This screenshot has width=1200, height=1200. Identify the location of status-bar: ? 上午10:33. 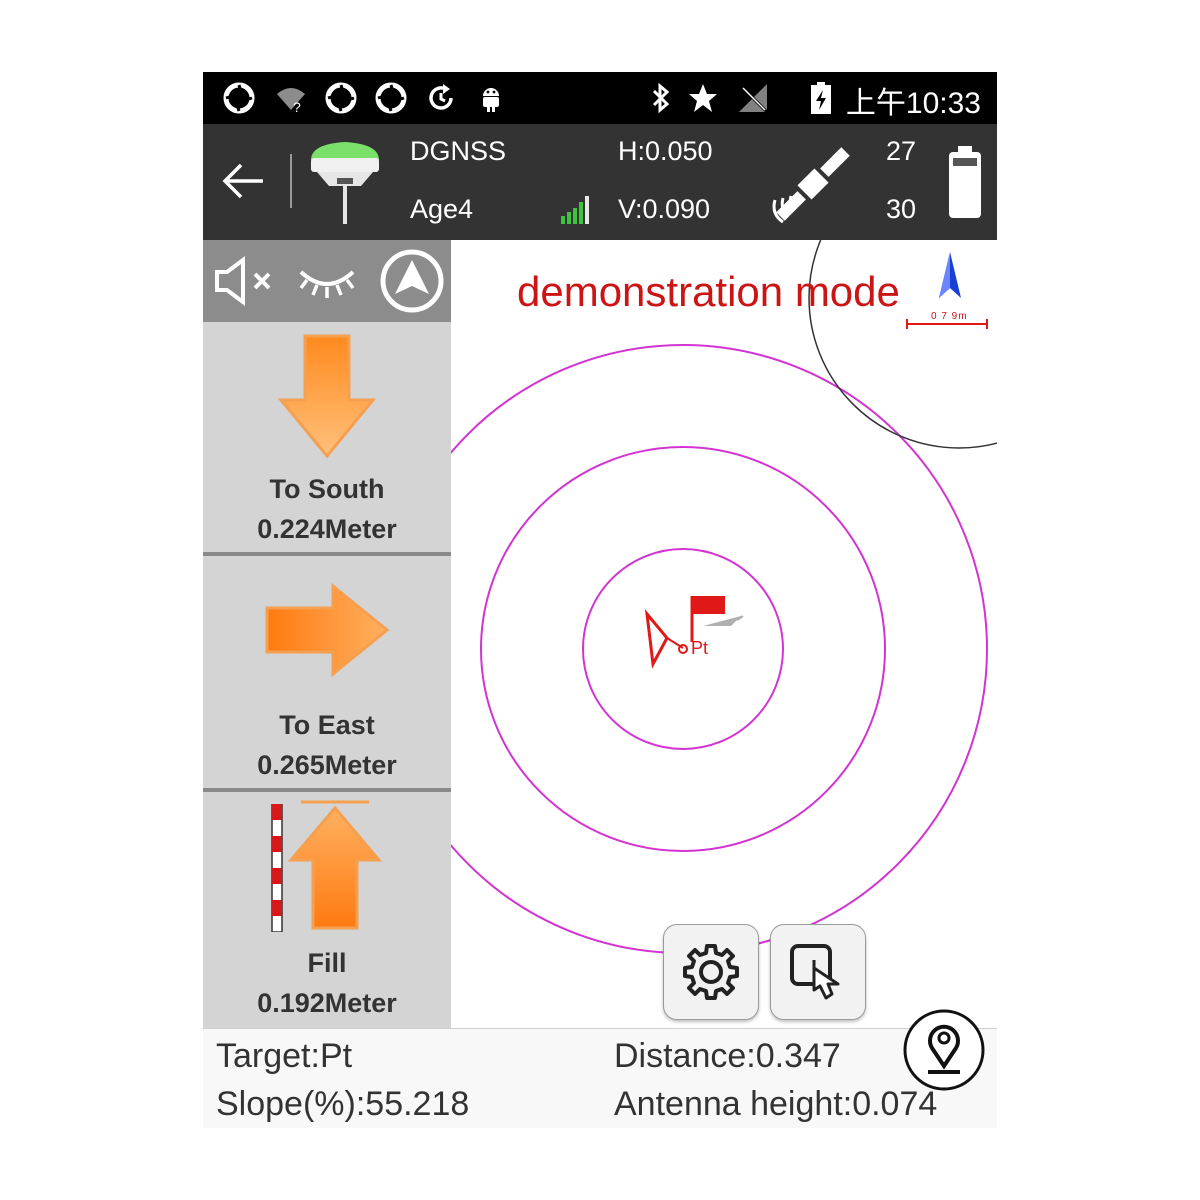
(600, 98).